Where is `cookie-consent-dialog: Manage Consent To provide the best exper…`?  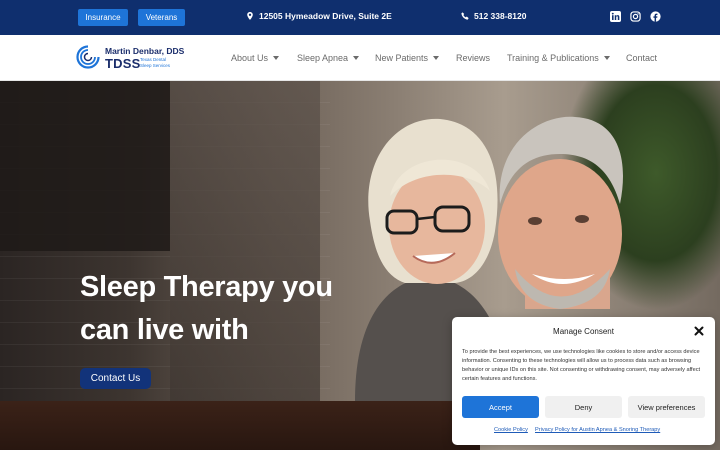 cookie-consent-dialog: Manage Consent To provide the best exper… is located at coordinates (583, 381).